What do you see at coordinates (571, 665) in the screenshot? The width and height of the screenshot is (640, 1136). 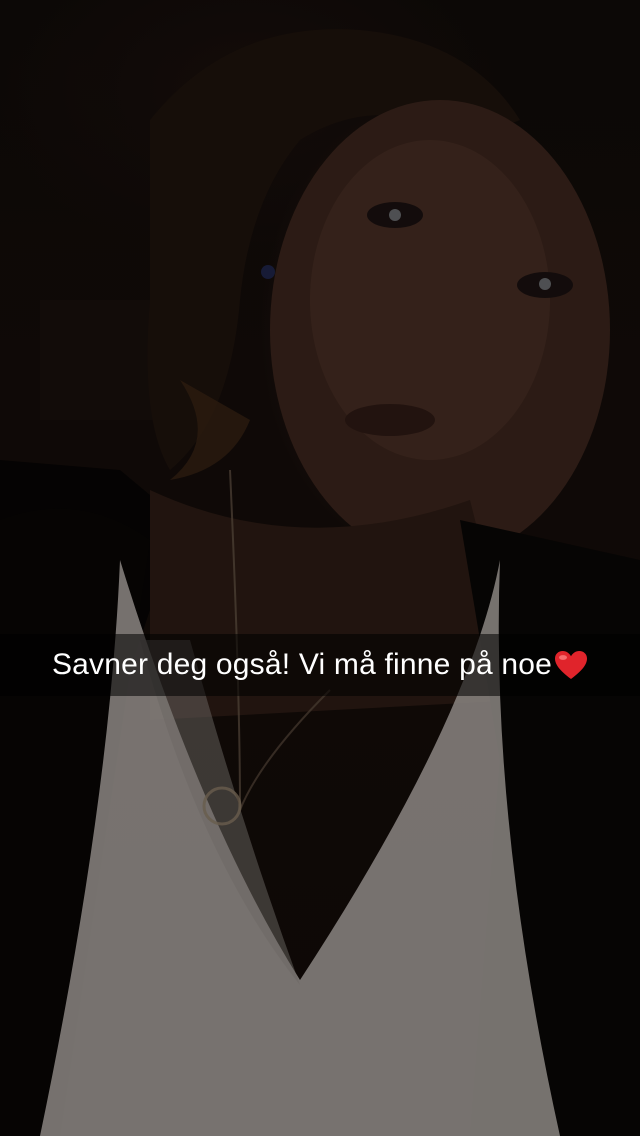 I see `red-heart-icon` at bounding box center [571, 665].